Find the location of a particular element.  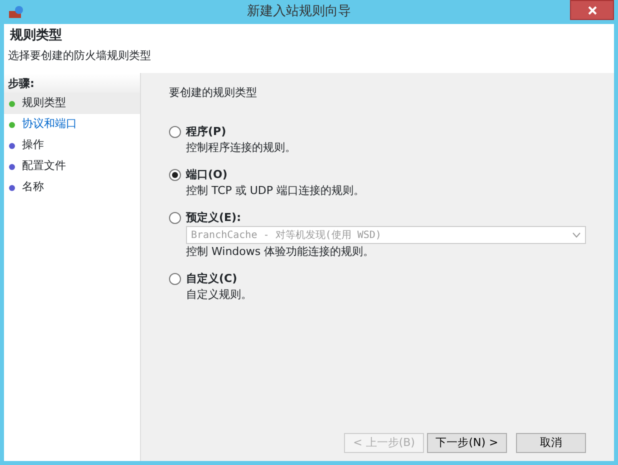

firewall-icon is located at coordinates (16, 12).